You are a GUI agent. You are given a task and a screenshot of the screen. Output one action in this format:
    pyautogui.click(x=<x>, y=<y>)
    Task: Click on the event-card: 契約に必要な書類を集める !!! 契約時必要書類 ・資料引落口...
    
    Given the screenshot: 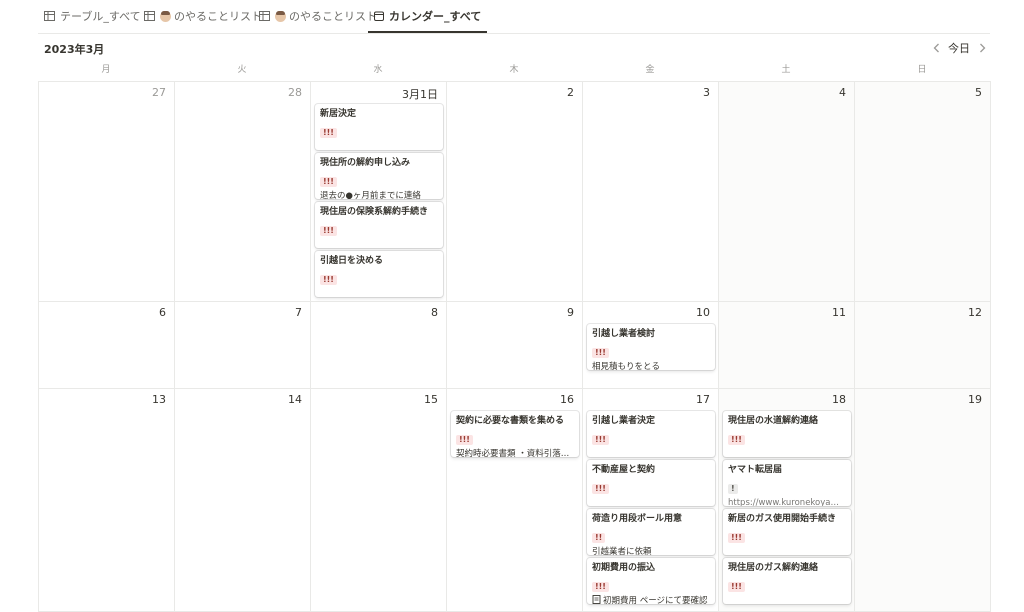 What is the action you would take?
    pyautogui.click(x=515, y=434)
    